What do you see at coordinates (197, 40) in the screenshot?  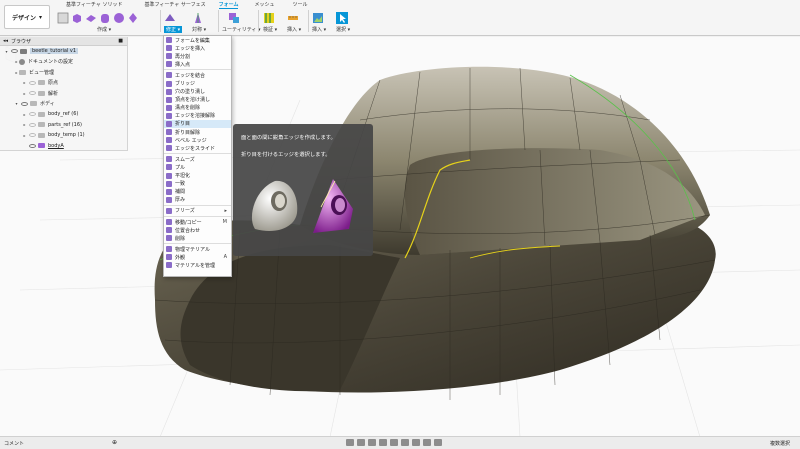 I see `menu-item: フォームを編集` at bounding box center [197, 40].